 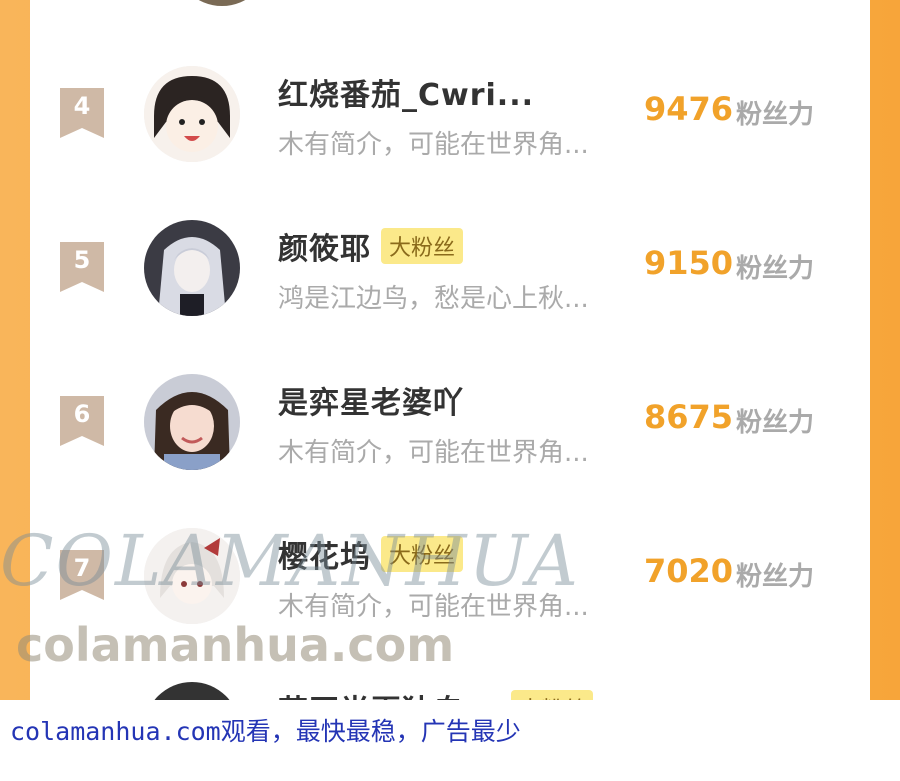 I want to click on list-item: 花开半夏独自... 大粉丝, so click(x=450, y=688).